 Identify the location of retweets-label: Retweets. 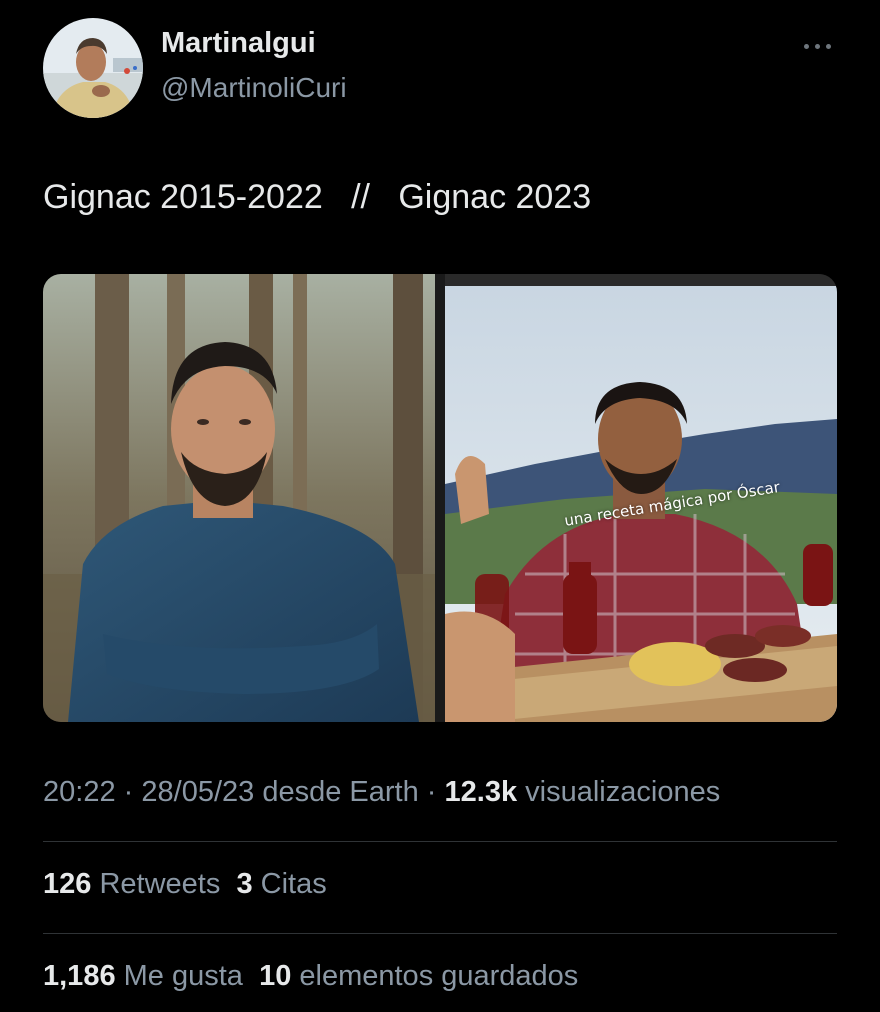
(160, 884).